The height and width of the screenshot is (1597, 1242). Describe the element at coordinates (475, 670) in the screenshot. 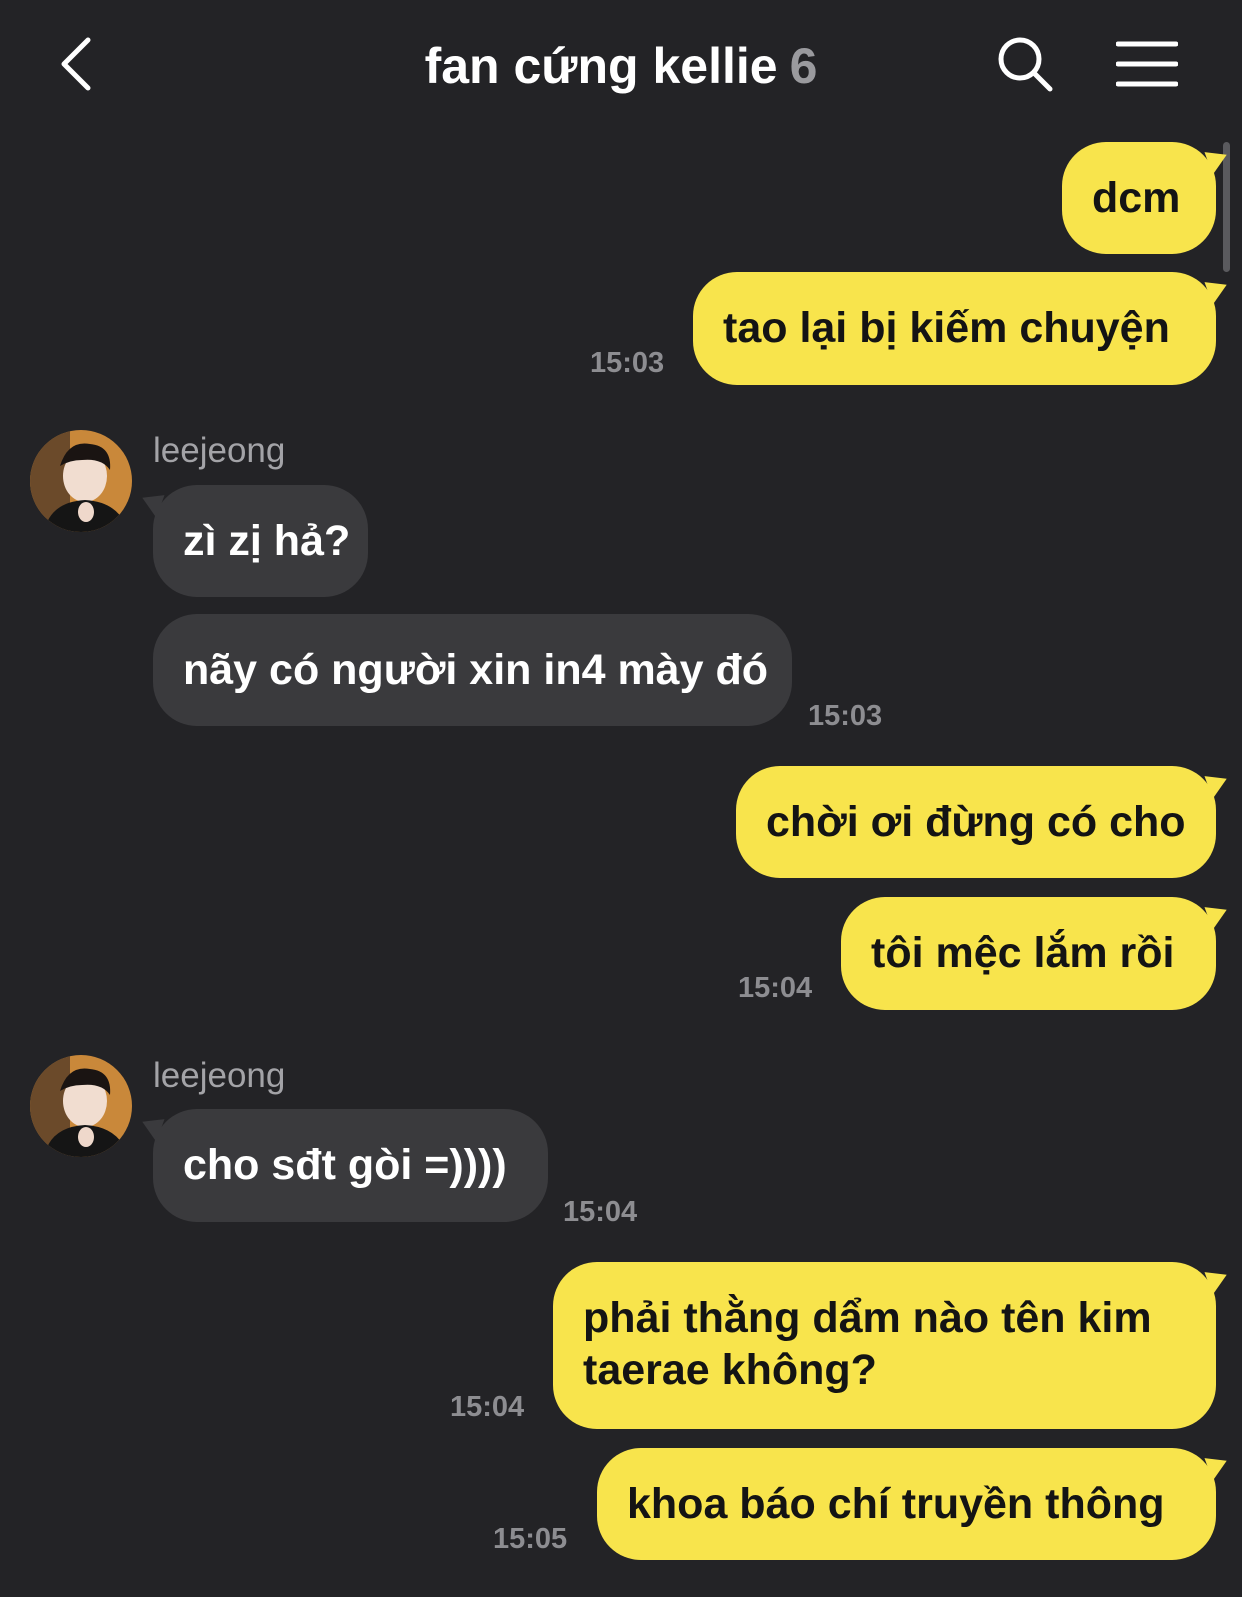

I see `message-text: nãy có người xin in4 mày đó` at that location.